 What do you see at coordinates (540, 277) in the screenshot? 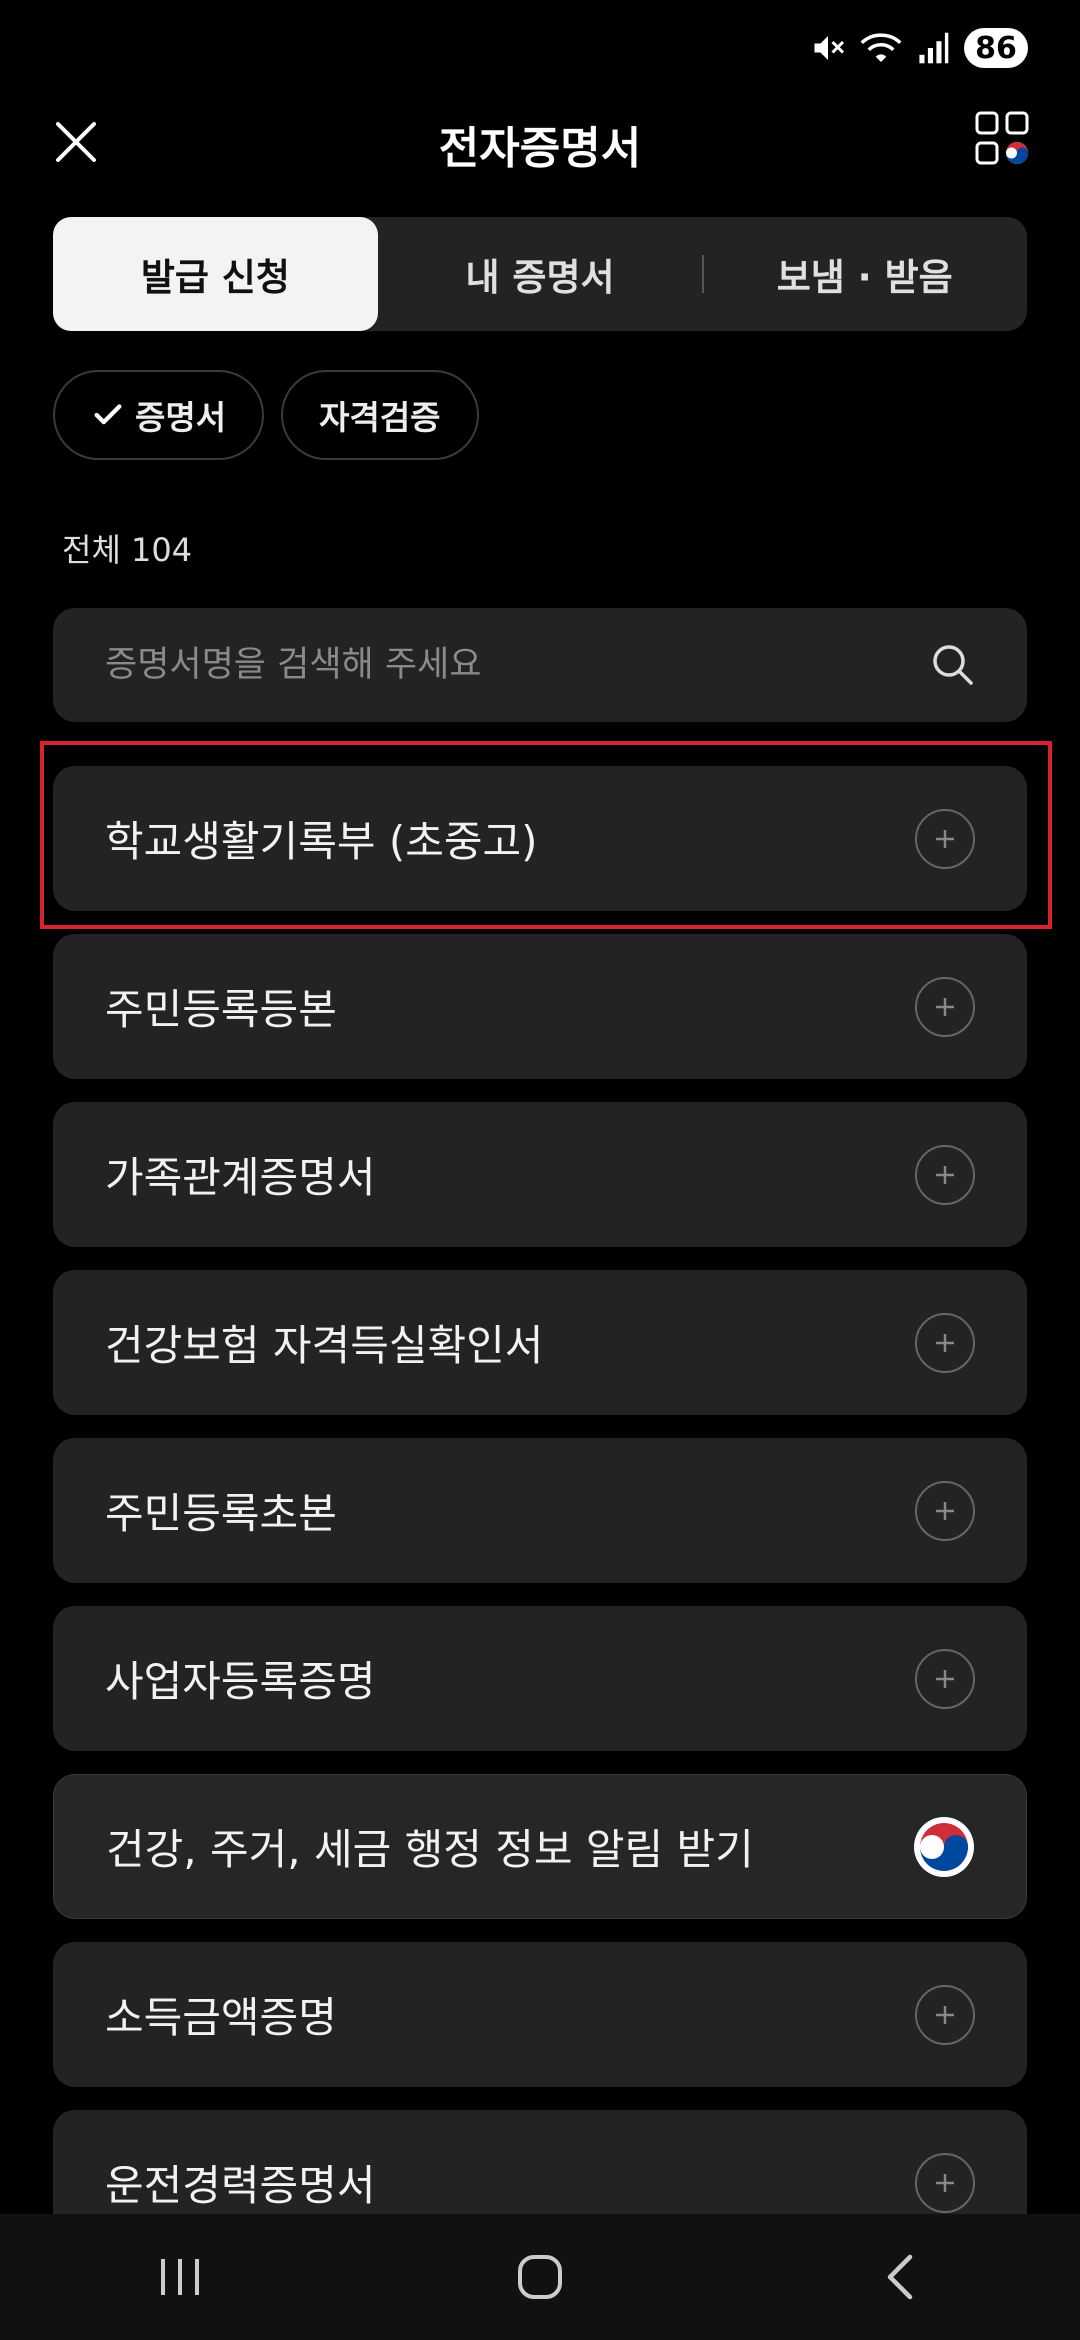
I see `tab-label: 내 증명서` at bounding box center [540, 277].